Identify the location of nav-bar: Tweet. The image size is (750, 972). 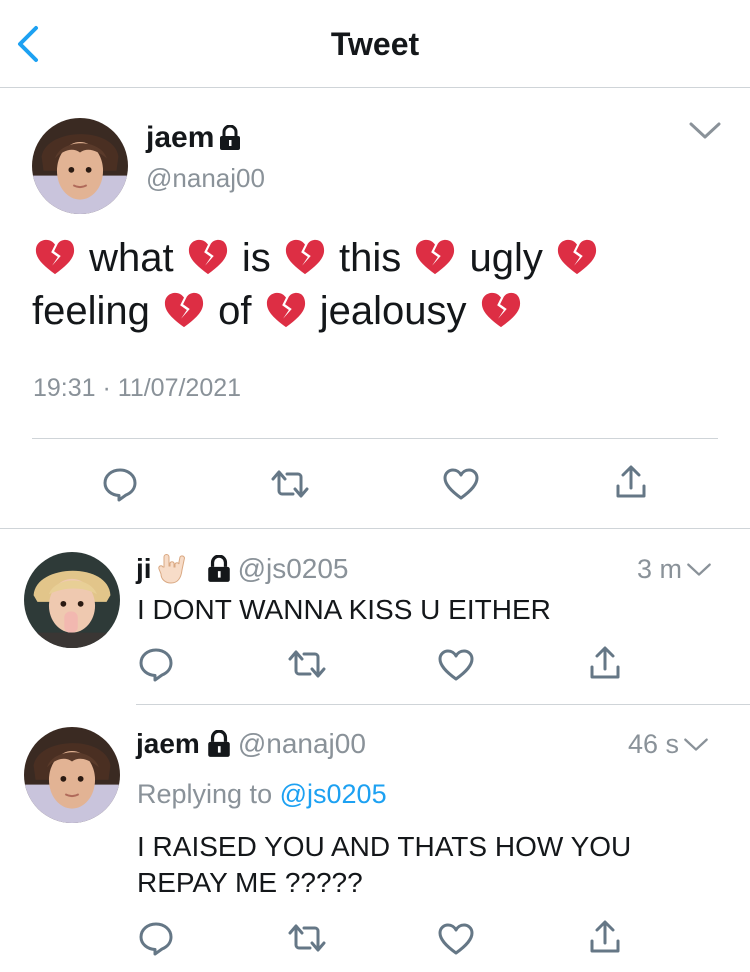
(375, 44).